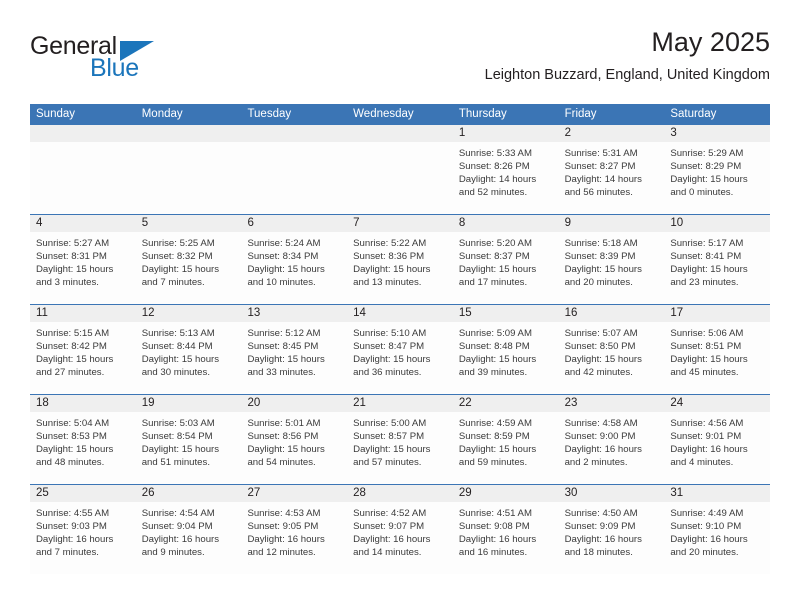 This screenshot has height=612, width=792. What do you see at coordinates (612, 403) in the screenshot?
I see `day-number: 23` at bounding box center [612, 403].